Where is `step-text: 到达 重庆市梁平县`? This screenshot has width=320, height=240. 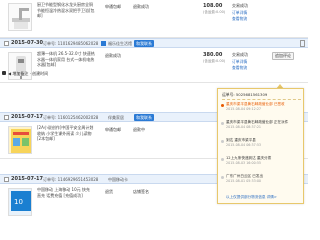
step-text: 到达 重庆市梁平县 is located at coordinates (241, 140).